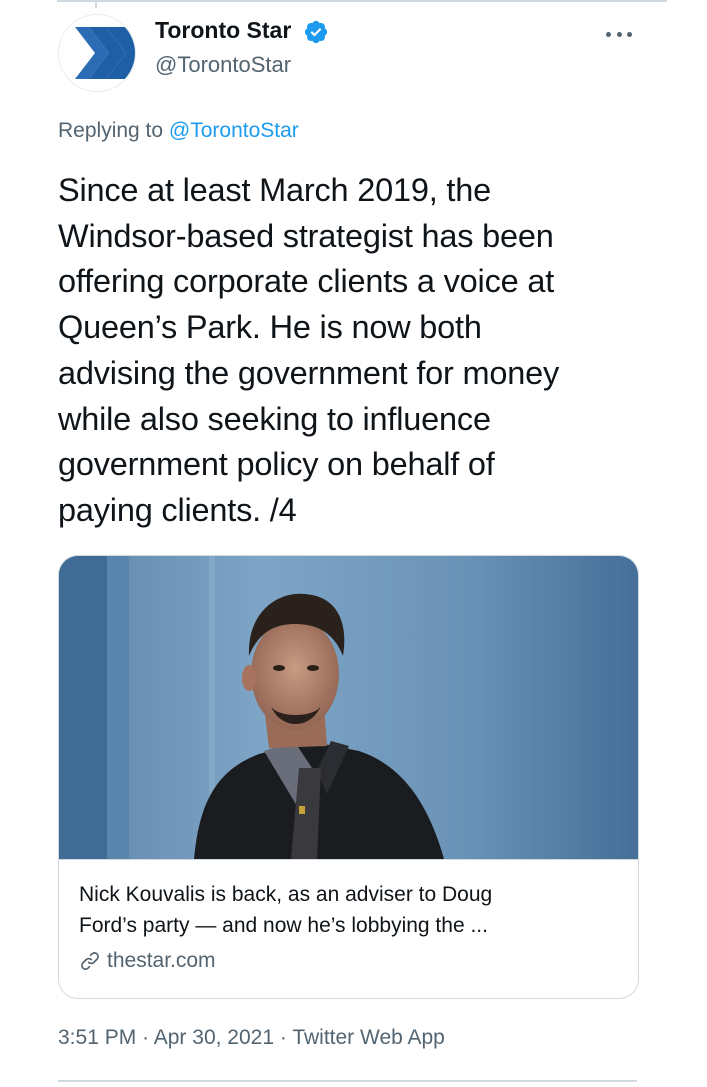 This screenshot has width=707, height=1087. I want to click on more-options-icon, so click(619, 34).